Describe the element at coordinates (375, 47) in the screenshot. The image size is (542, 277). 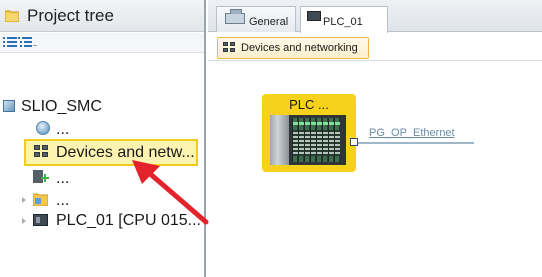
I see `editor-subtab-bar: Devices and networking` at that location.